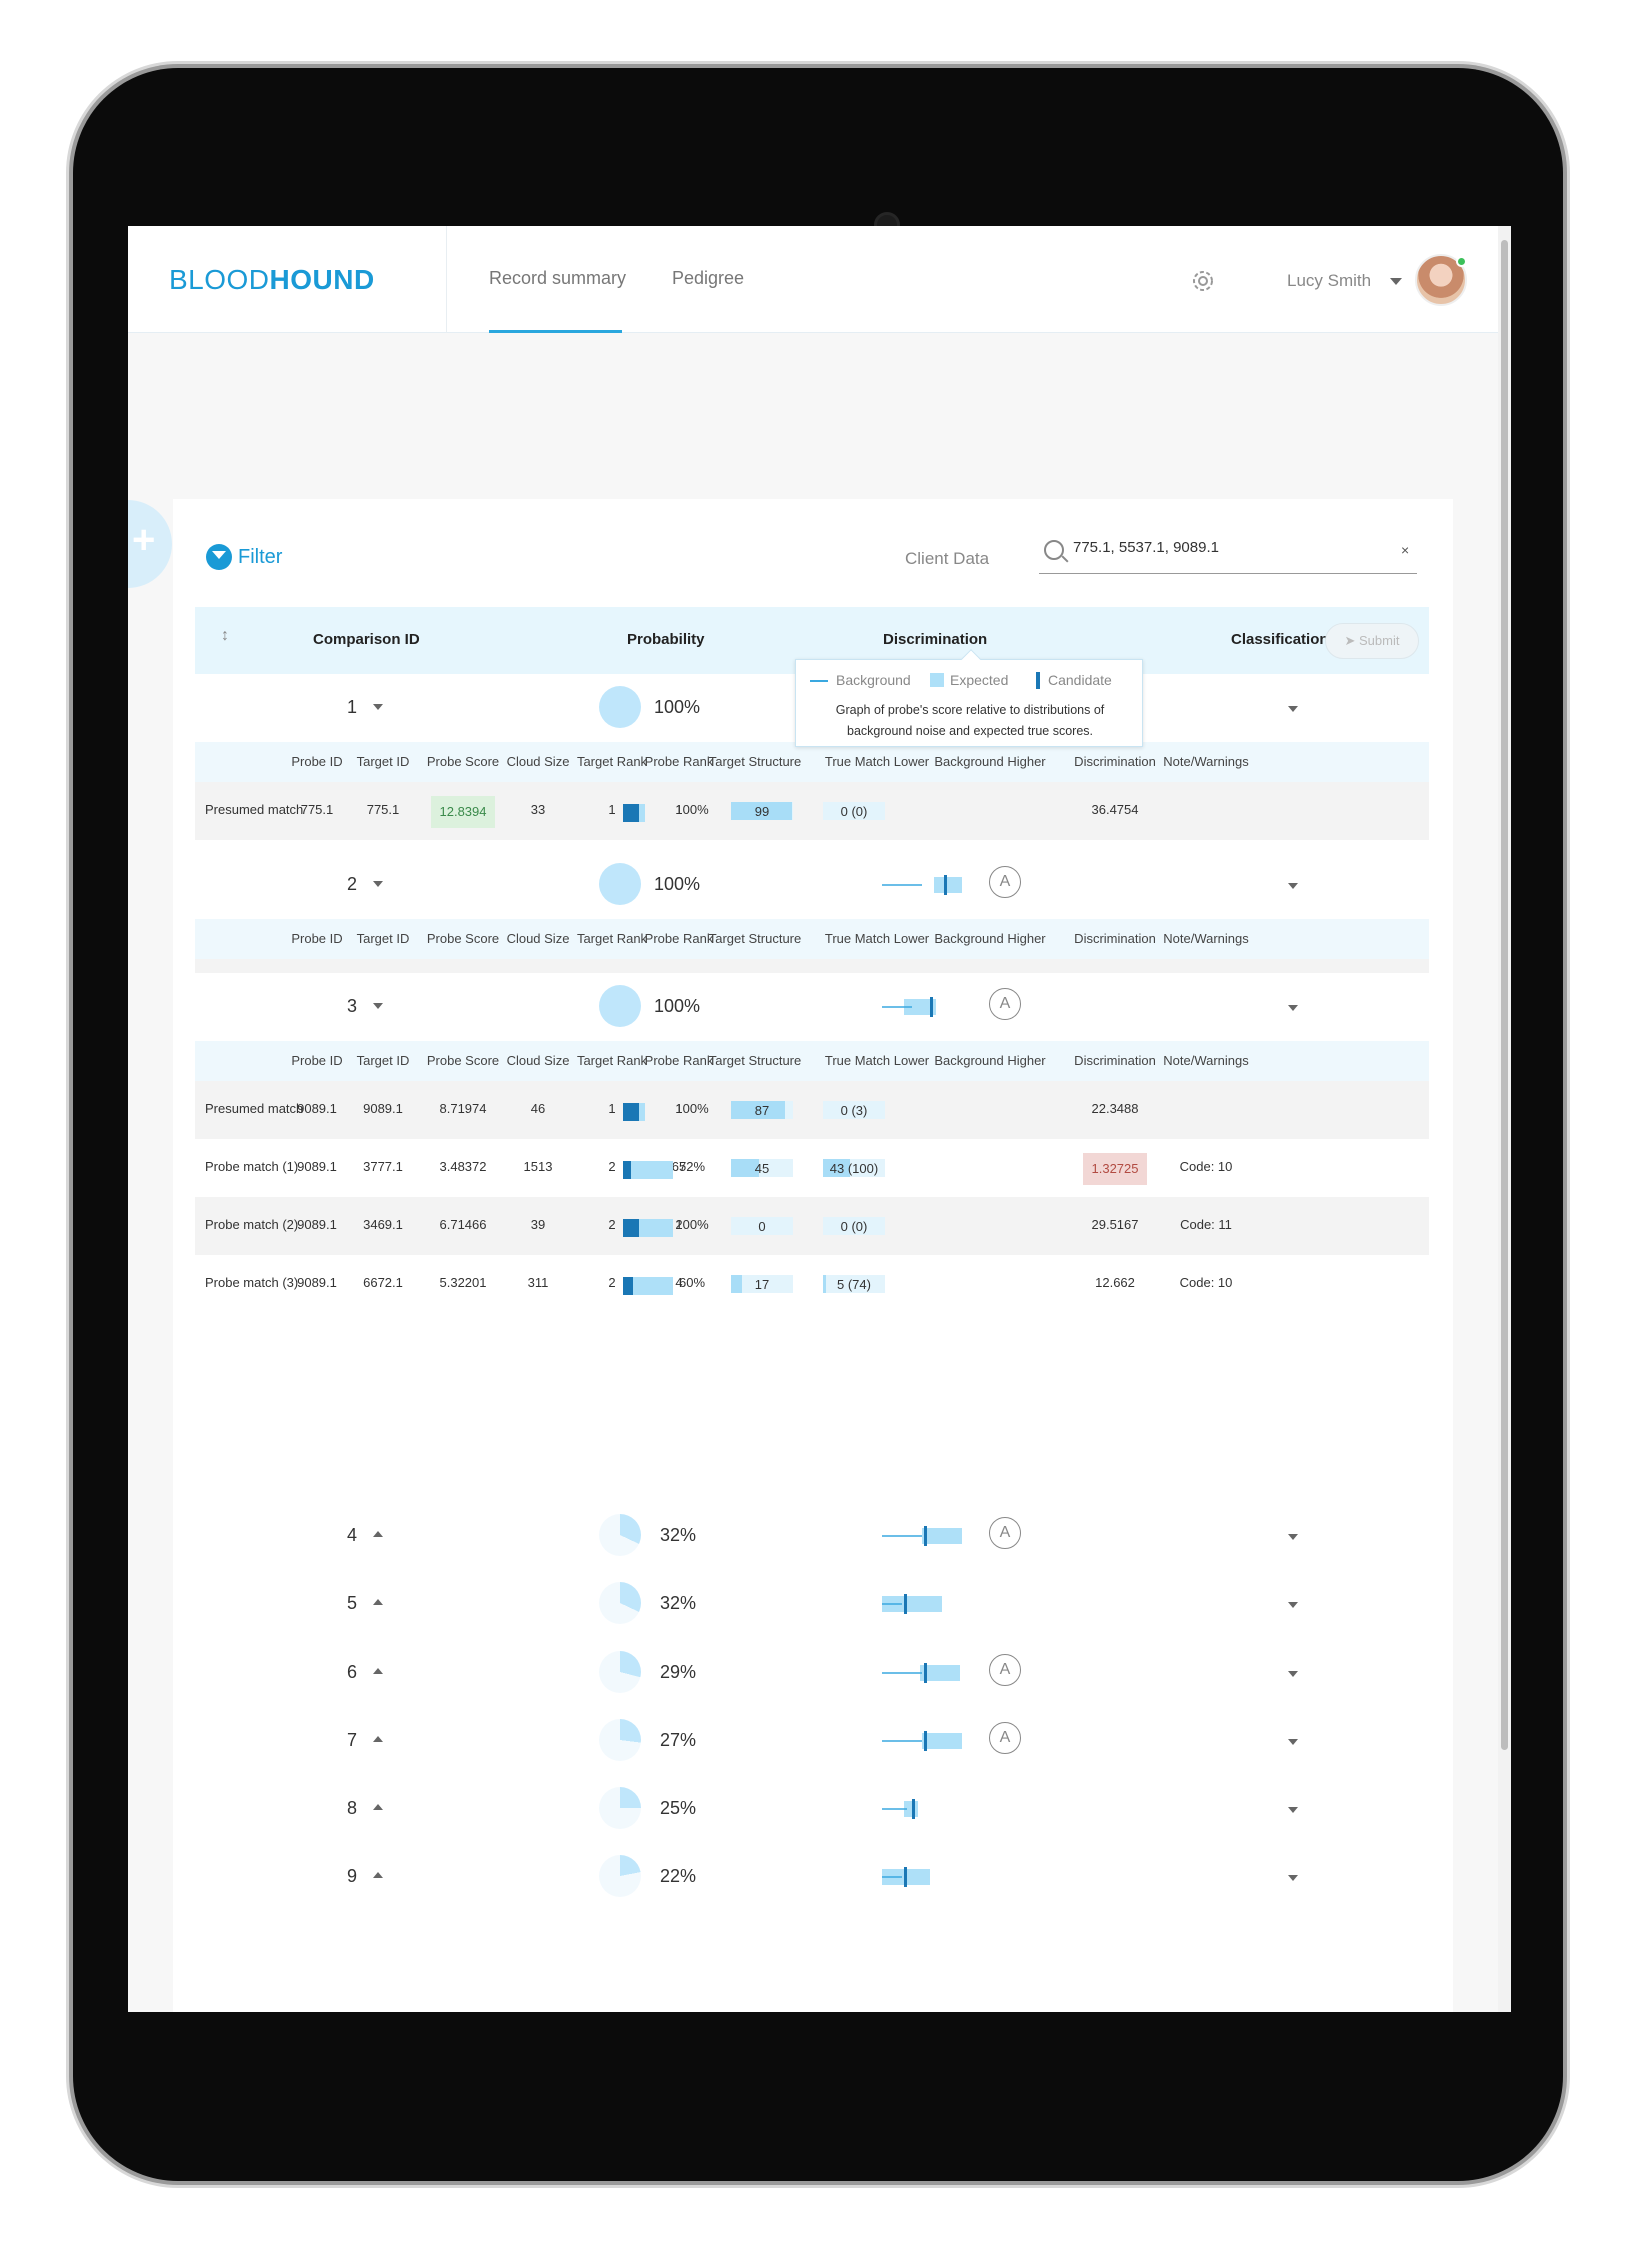  What do you see at coordinates (366, 639) in the screenshot?
I see `col-comparison-id: Comparison ID` at bounding box center [366, 639].